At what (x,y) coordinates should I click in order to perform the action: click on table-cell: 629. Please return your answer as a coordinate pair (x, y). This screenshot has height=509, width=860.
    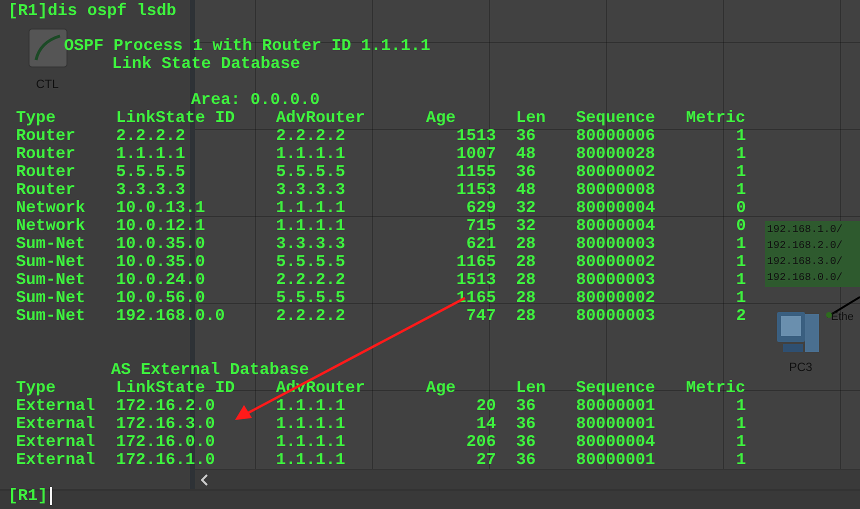
    Looking at the image, I should click on (481, 208).